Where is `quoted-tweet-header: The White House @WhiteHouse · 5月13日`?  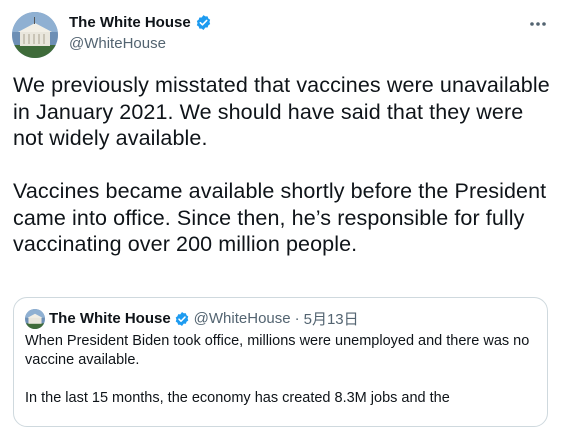 quoted-tweet-header: The White House @WhiteHouse · 5月13日 is located at coordinates (192, 318).